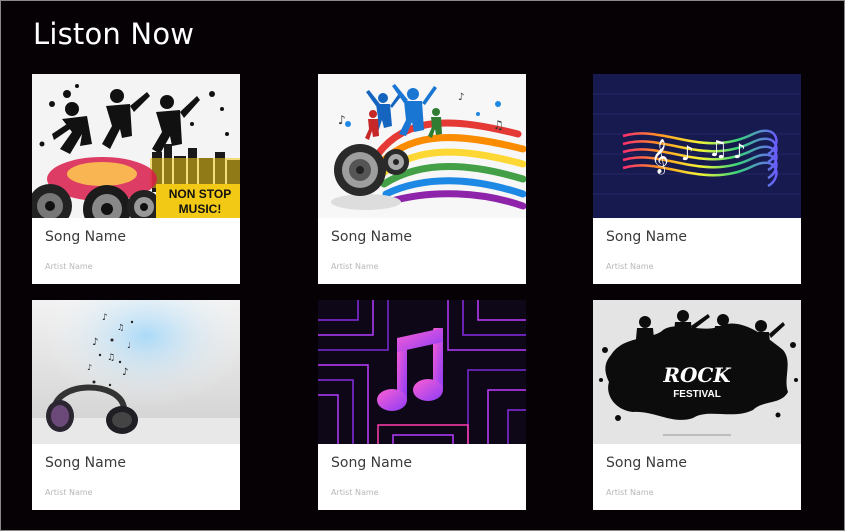 This screenshot has height=531, width=845. I want to click on art-text-line-2: FESTIVAL, so click(697, 394).